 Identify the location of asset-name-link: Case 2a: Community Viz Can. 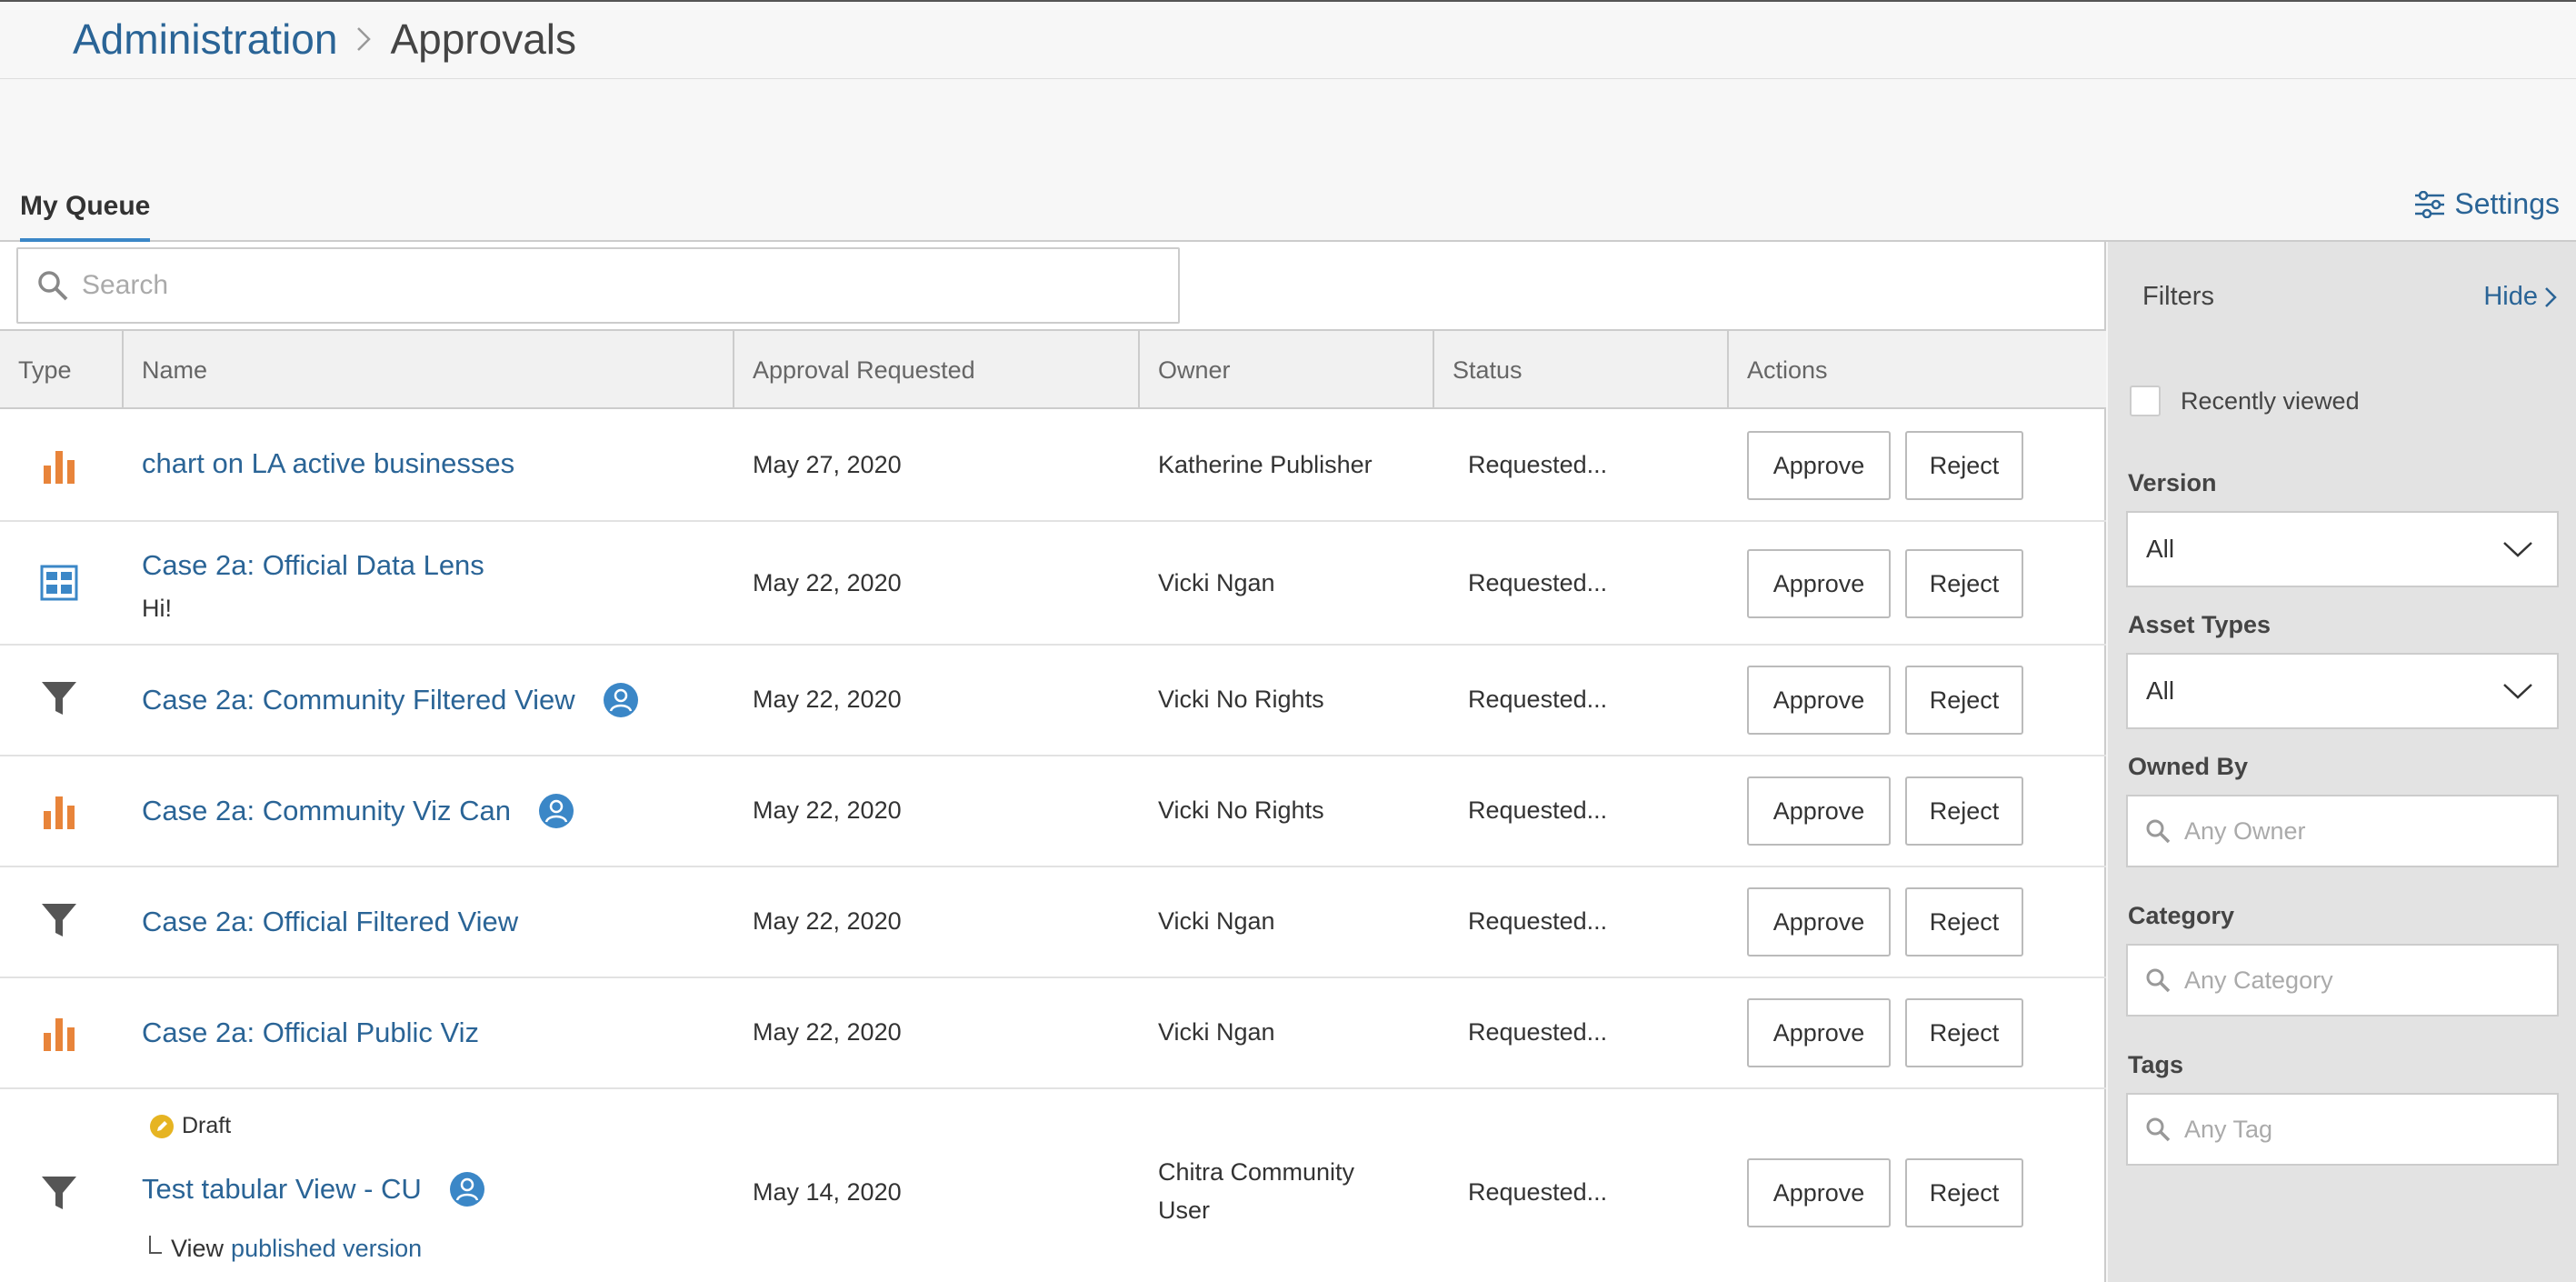
(326, 811).